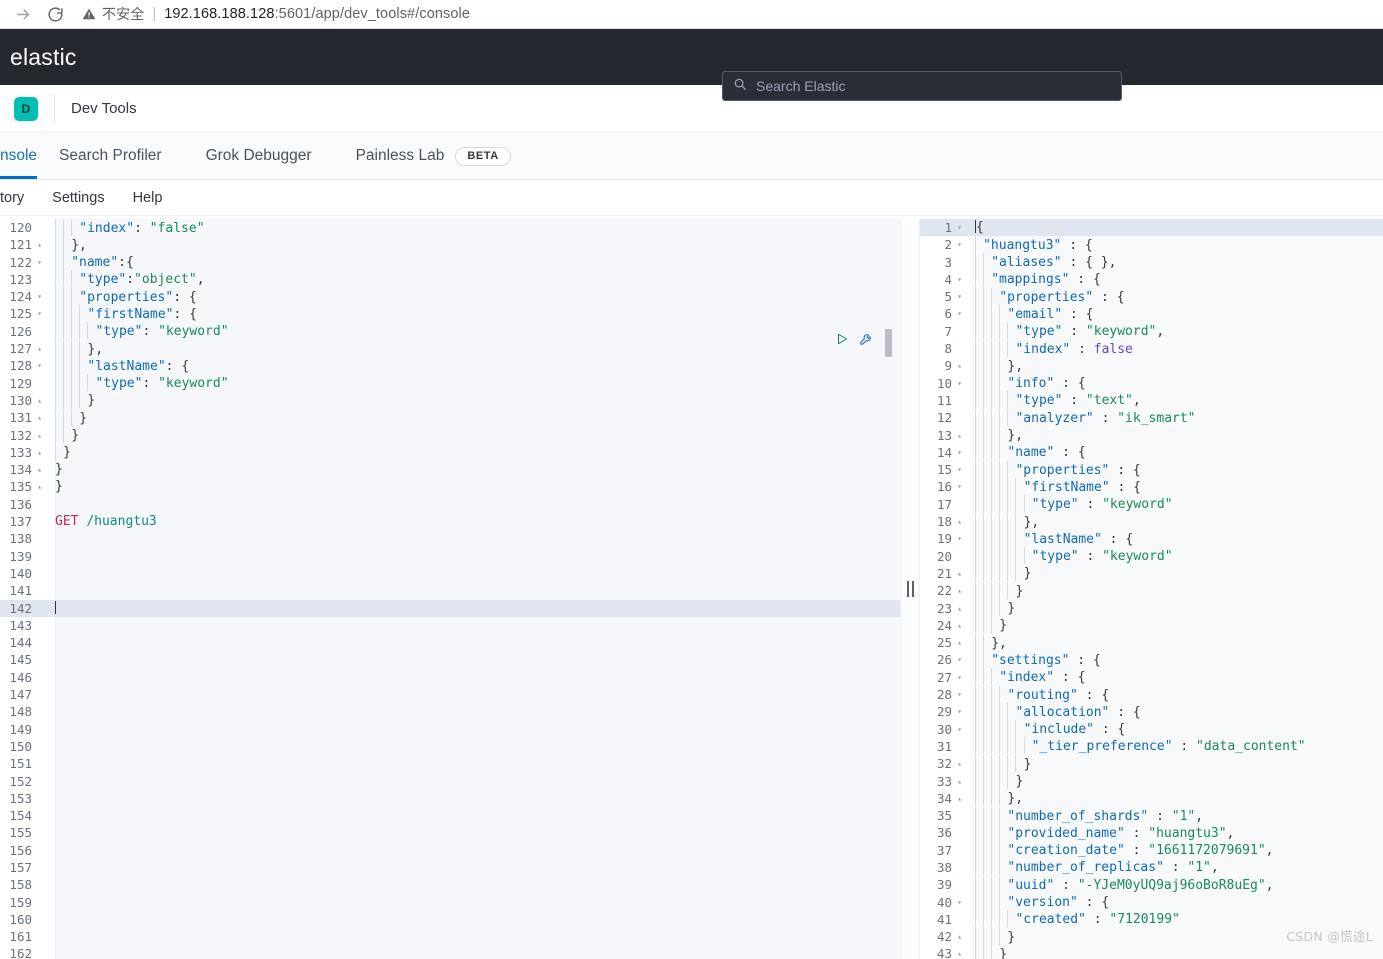 The width and height of the screenshot is (1383, 959). I want to click on code-line: 34 ▴},, so click(1151, 798).